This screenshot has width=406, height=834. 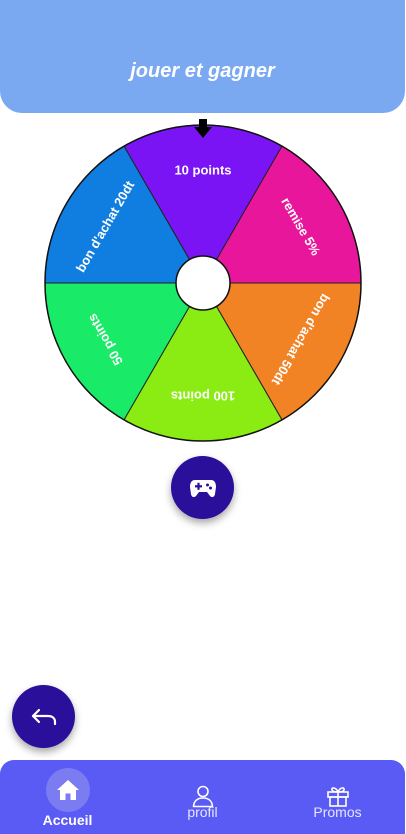 I want to click on wheel-segment-label: 100 points, so click(x=203, y=396).